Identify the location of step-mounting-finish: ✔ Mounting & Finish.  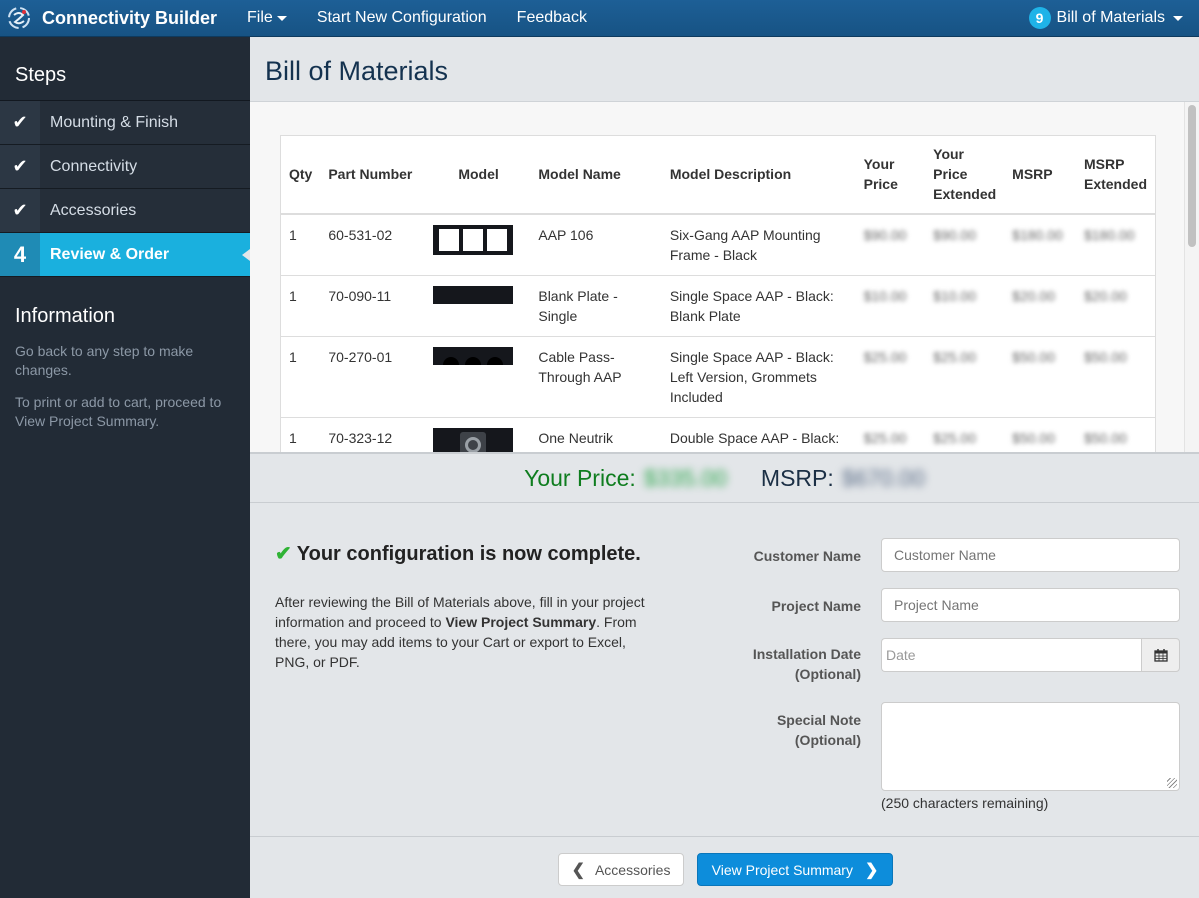
(125, 123).